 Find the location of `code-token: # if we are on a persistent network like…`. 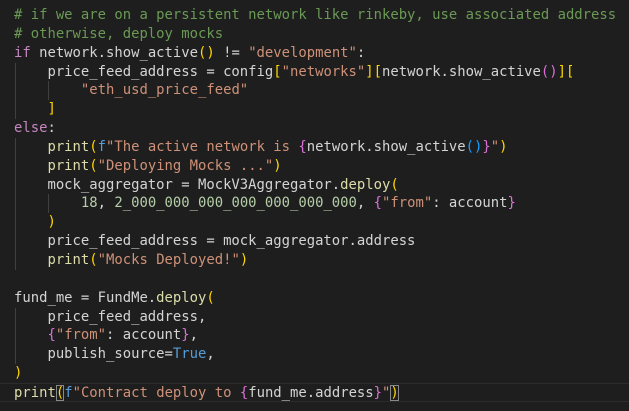

code-token: # if we are on a persistent network like… is located at coordinates (315, 15).